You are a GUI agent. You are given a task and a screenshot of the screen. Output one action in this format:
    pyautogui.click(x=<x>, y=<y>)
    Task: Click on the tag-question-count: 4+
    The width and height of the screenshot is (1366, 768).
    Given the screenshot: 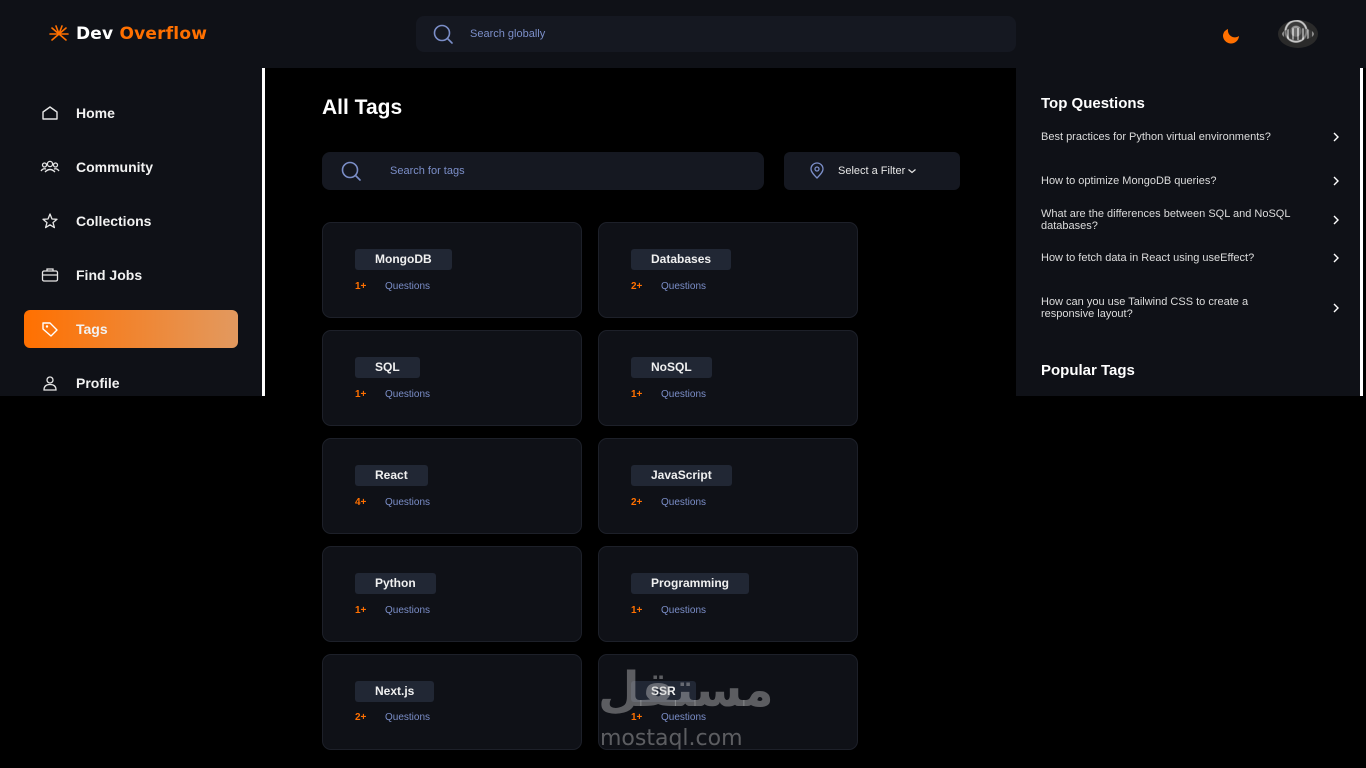 What is the action you would take?
    pyautogui.click(x=361, y=502)
    